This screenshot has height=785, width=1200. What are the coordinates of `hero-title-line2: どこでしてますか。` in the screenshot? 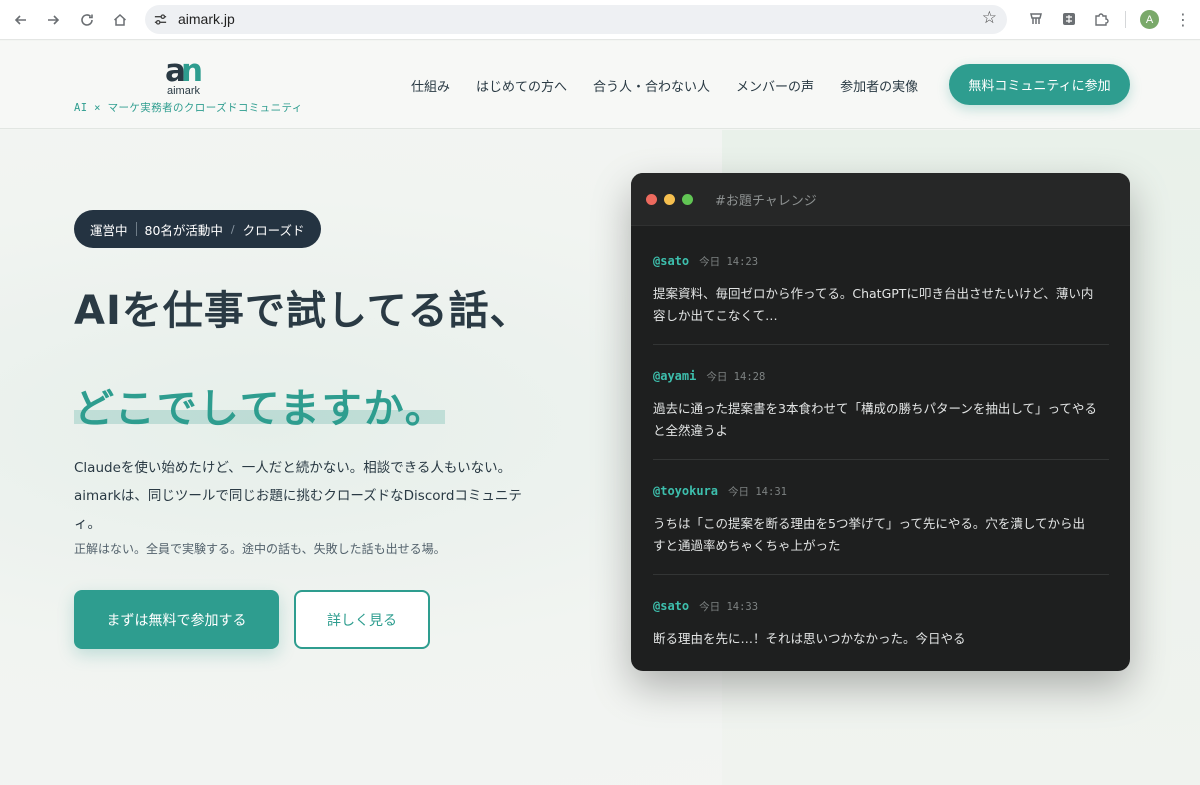 It's located at (260, 409).